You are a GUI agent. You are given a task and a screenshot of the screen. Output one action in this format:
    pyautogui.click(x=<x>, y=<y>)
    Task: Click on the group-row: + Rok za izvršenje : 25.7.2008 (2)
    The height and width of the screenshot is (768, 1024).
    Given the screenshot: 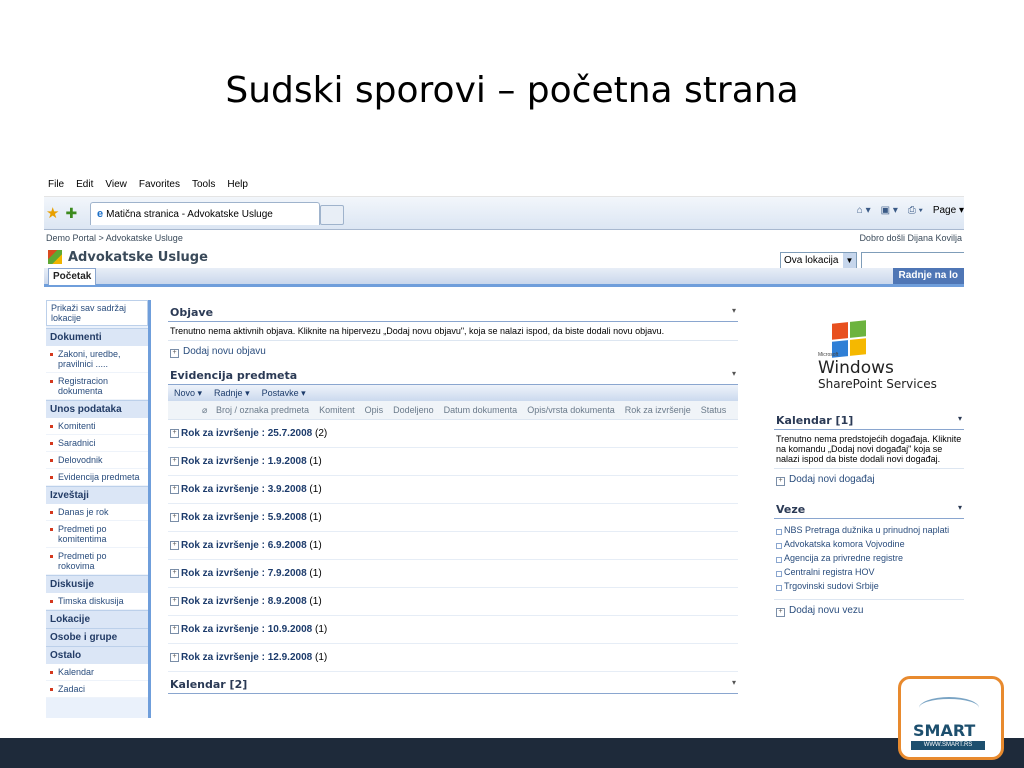 What is the action you would take?
    pyautogui.click(x=453, y=434)
    